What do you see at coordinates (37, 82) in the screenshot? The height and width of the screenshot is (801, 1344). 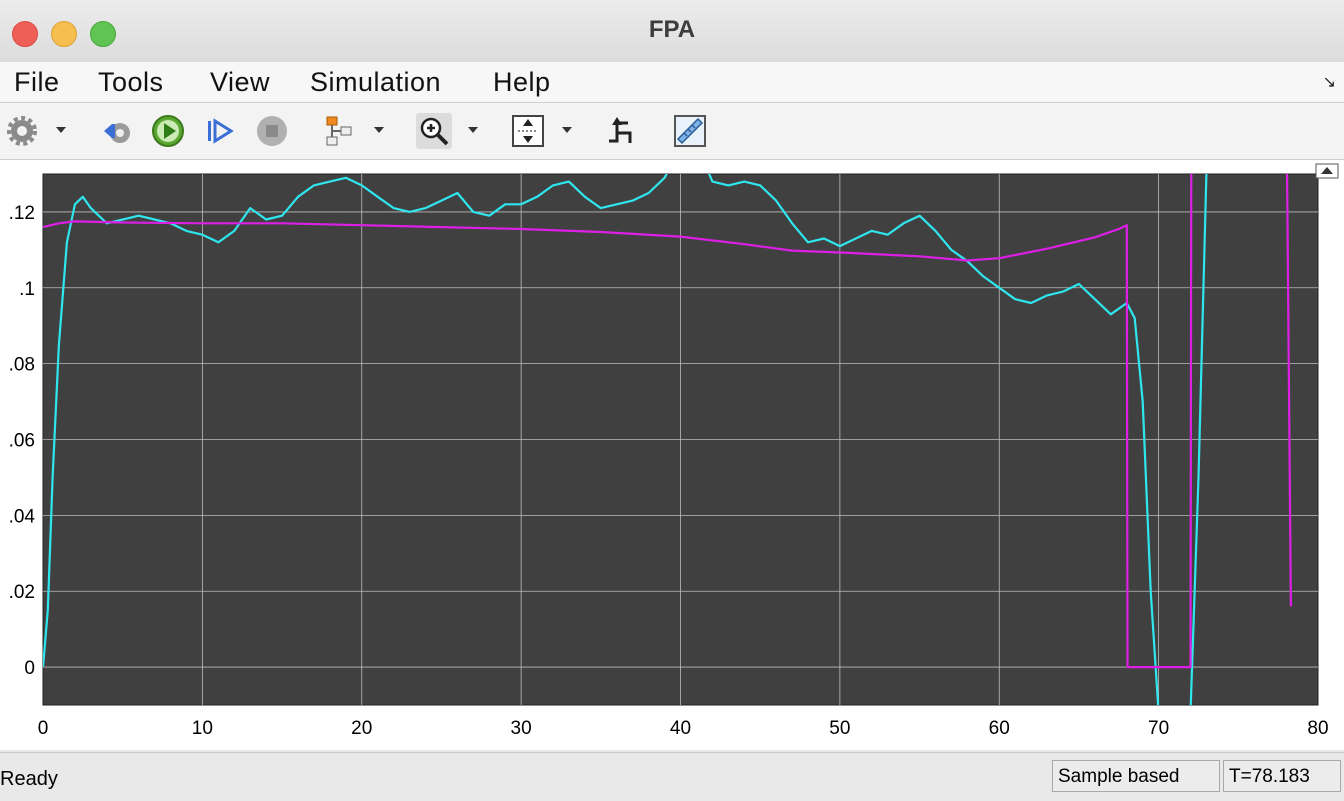 I see `menu-file: File` at bounding box center [37, 82].